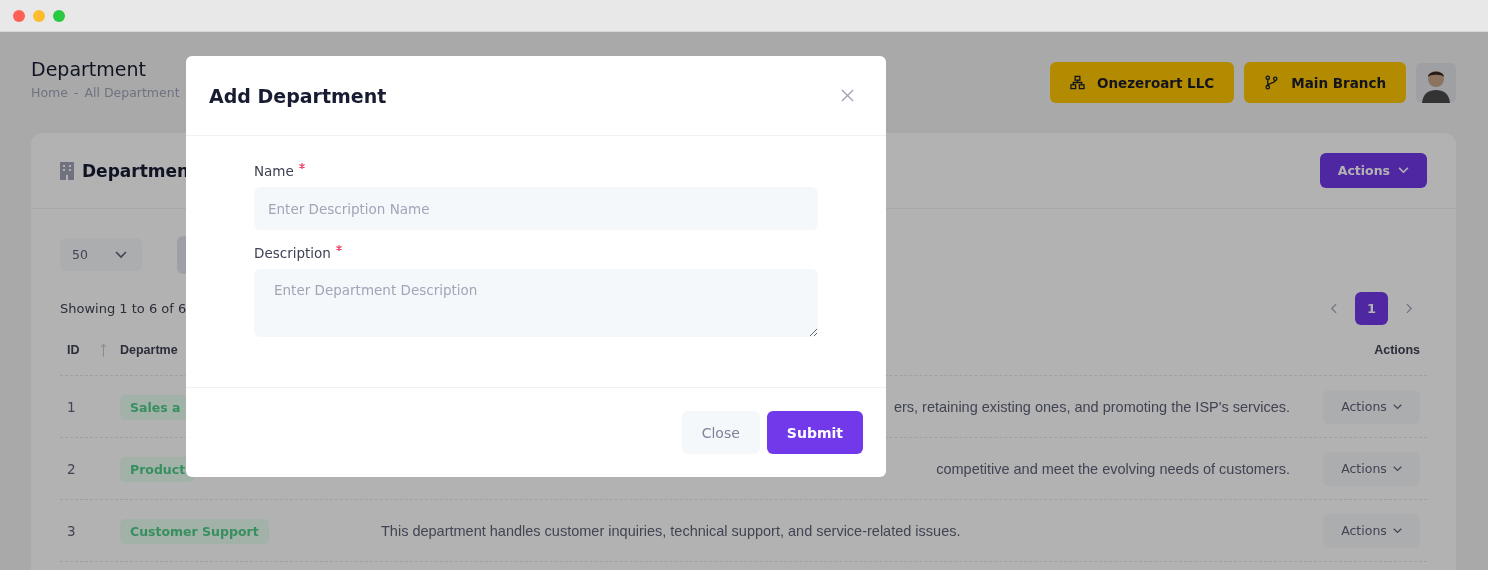 This screenshot has height=570, width=1488. What do you see at coordinates (274, 171) in the screenshot?
I see `field-label: Name` at bounding box center [274, 171].